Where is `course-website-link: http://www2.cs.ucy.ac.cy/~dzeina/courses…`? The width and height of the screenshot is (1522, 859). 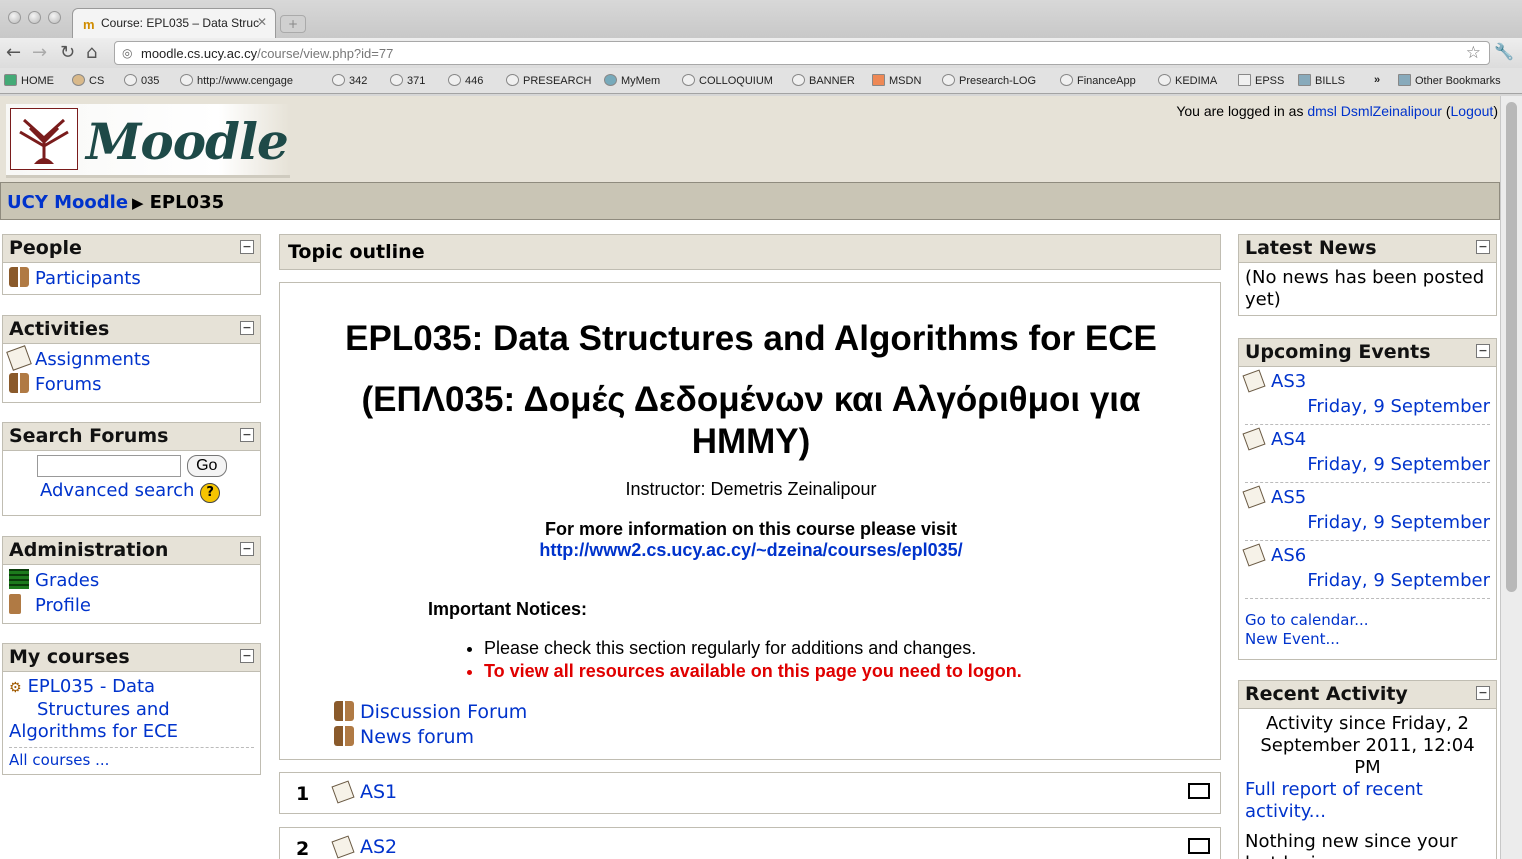
course-website-link: http://www2.cs.ucy.ac.cy/~dzeina/courses… is located at coordinates (751, 550).